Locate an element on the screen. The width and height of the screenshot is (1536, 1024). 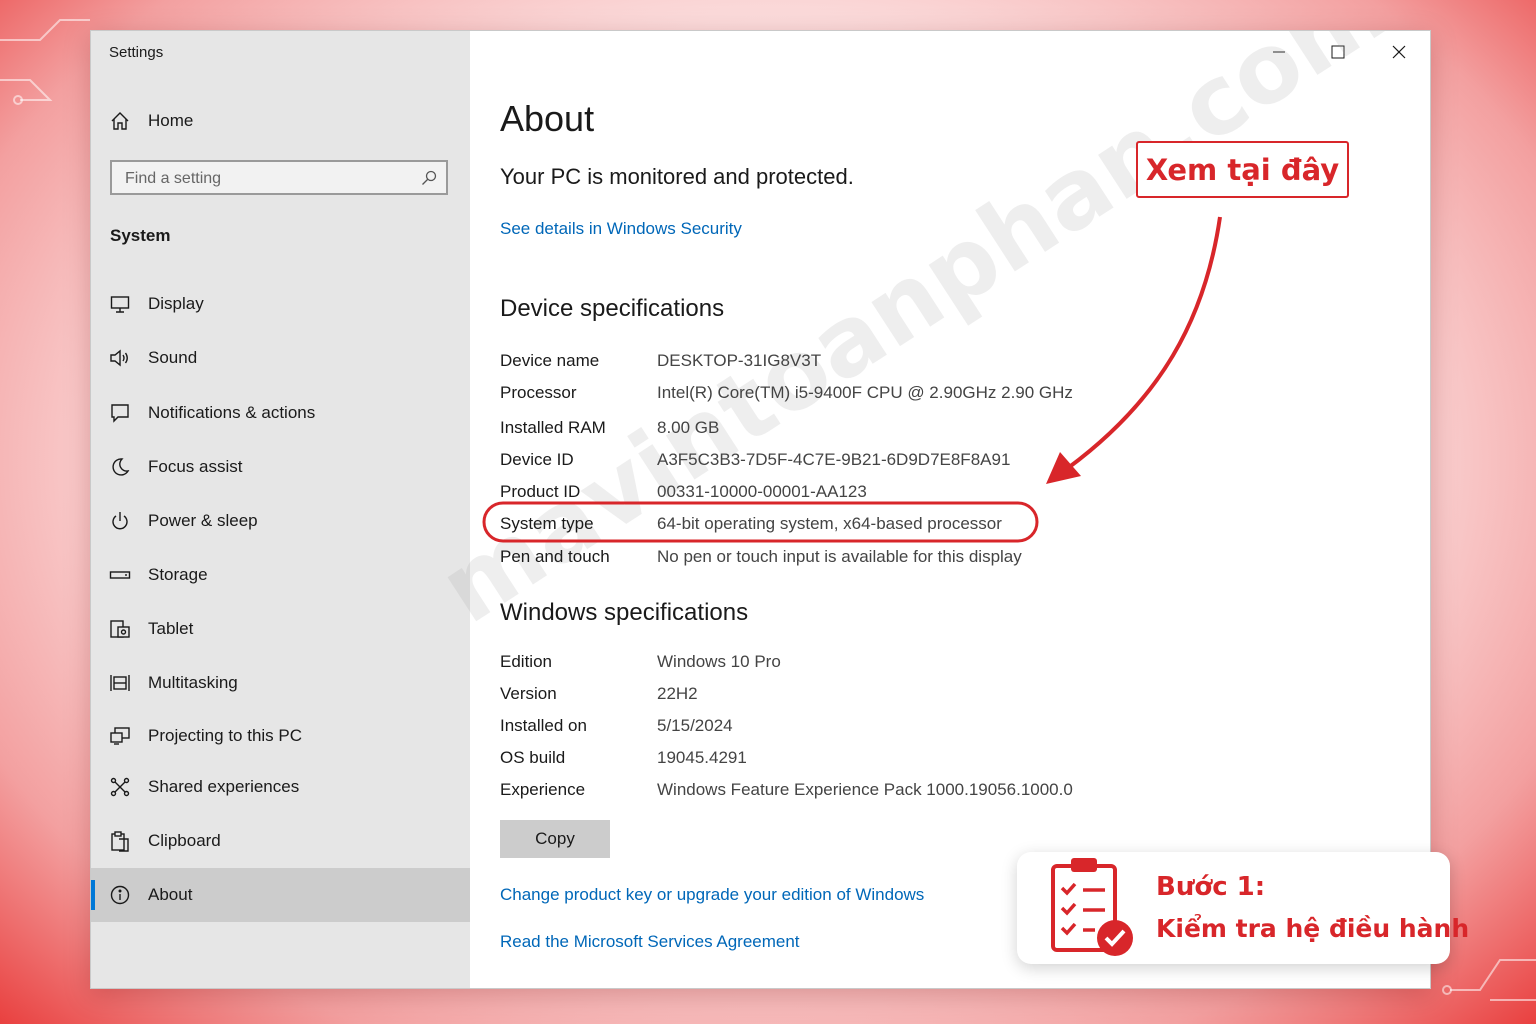
spec-value: 22H2 is located at coordinates (677, 693).